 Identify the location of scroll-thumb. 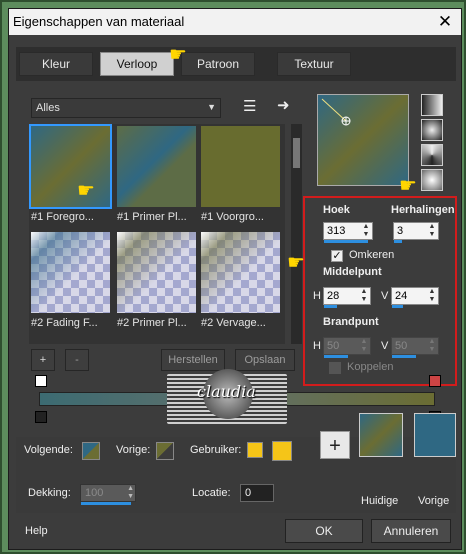
(296, 153).